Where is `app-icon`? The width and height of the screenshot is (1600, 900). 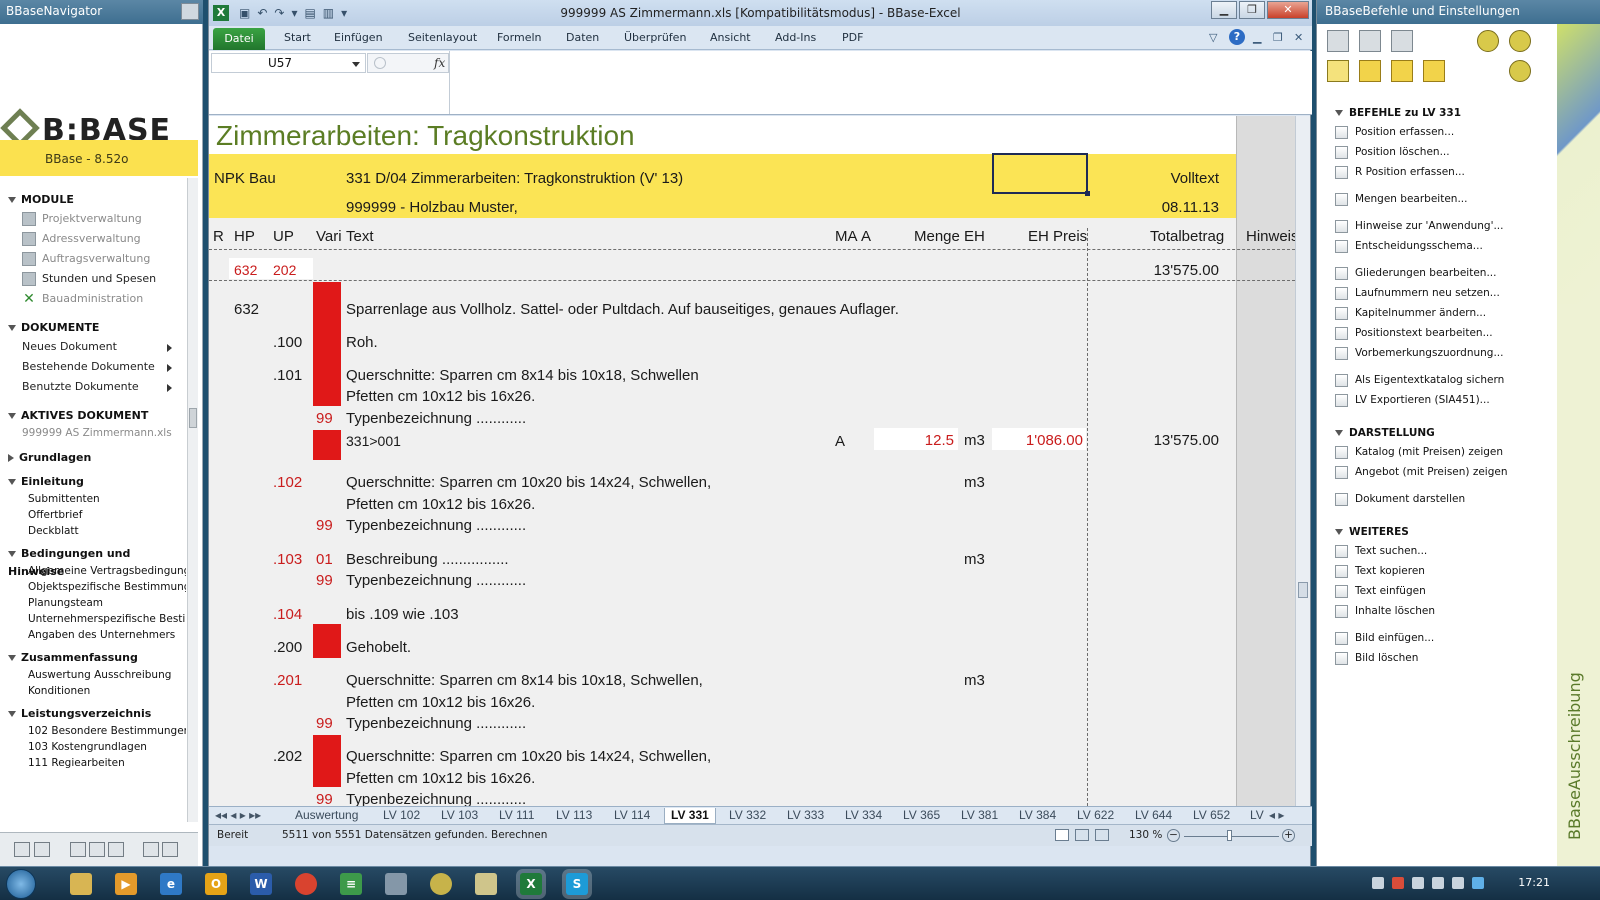 app-icon is located at coordinates (486, 884).